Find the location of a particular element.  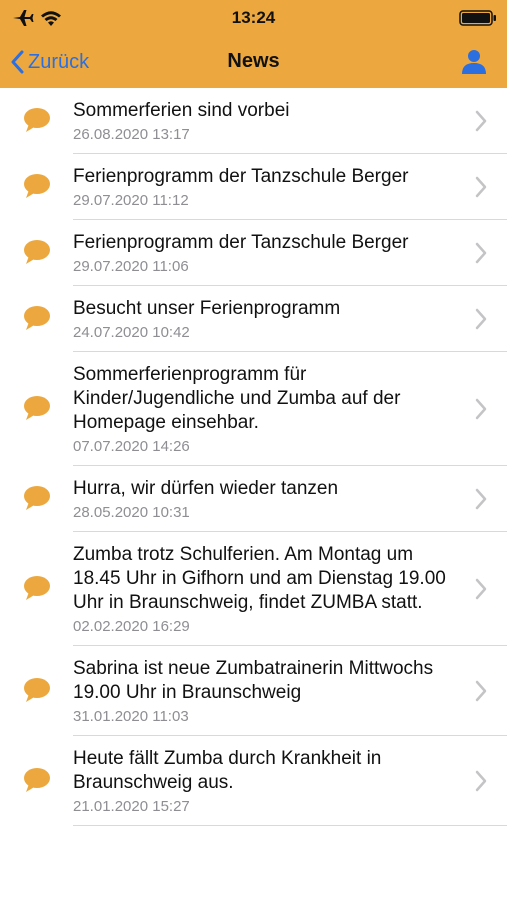

news-item-content: Sommerferien sind vorbei 26.08.2020 13:17 is located at coordinates (253, 121).